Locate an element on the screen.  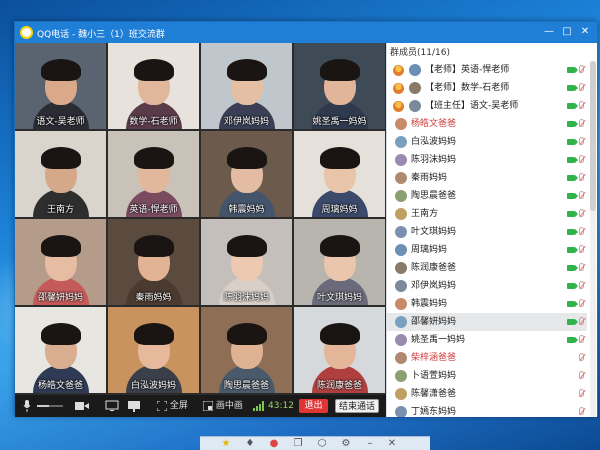
copy-icon: ❐ is located at coordinates (298, 444).